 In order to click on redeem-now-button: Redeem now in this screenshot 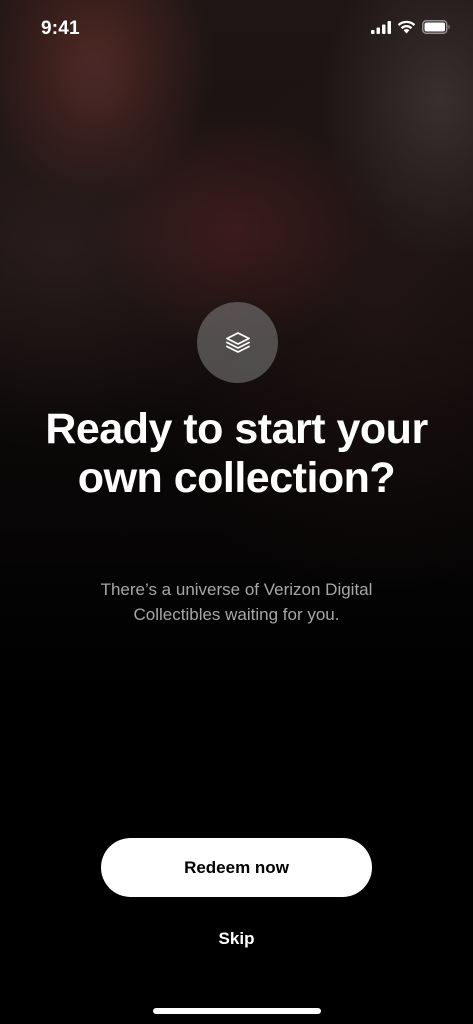, I will do `click(236, 867)`.